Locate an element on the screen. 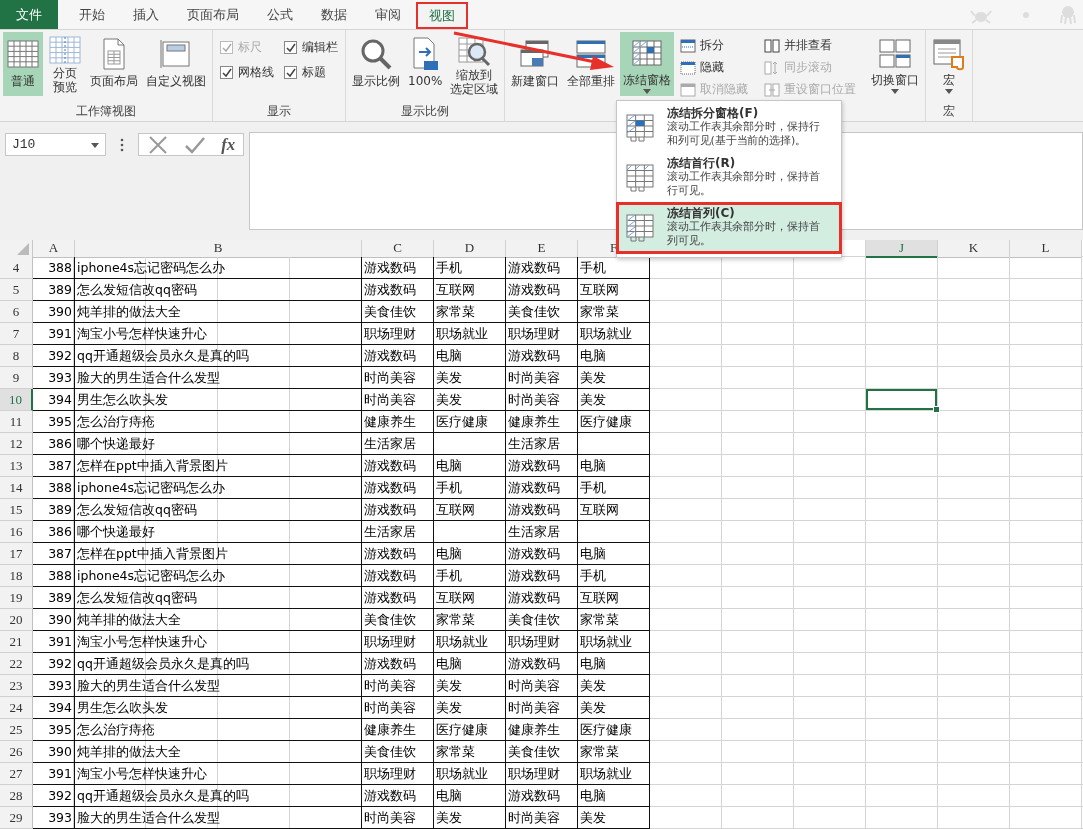  table-cell: 怎样在ppt中插入背景图片 is located at coordinates (218, 554).